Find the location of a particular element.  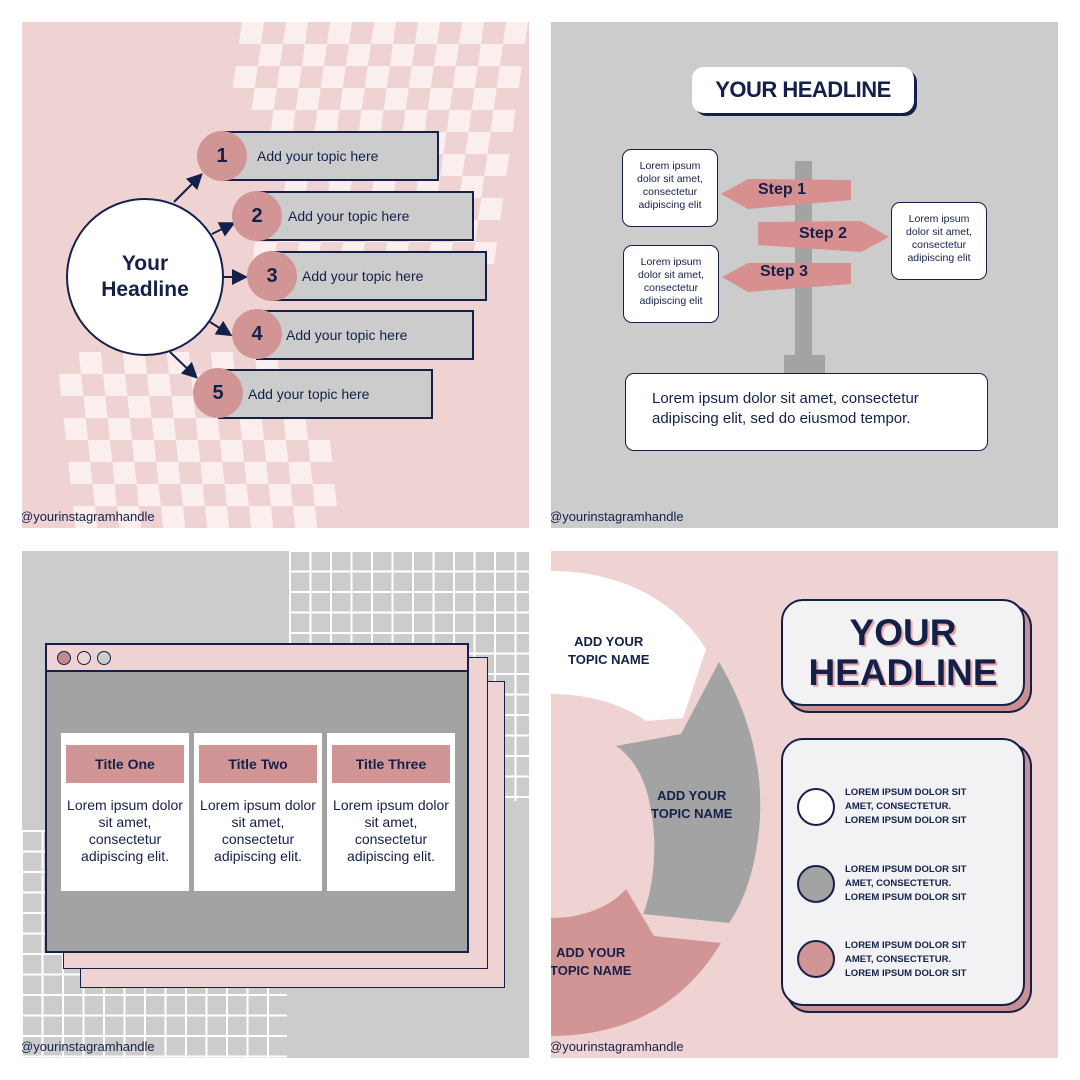

card-title: Title One is located at coordinates (125, 764).